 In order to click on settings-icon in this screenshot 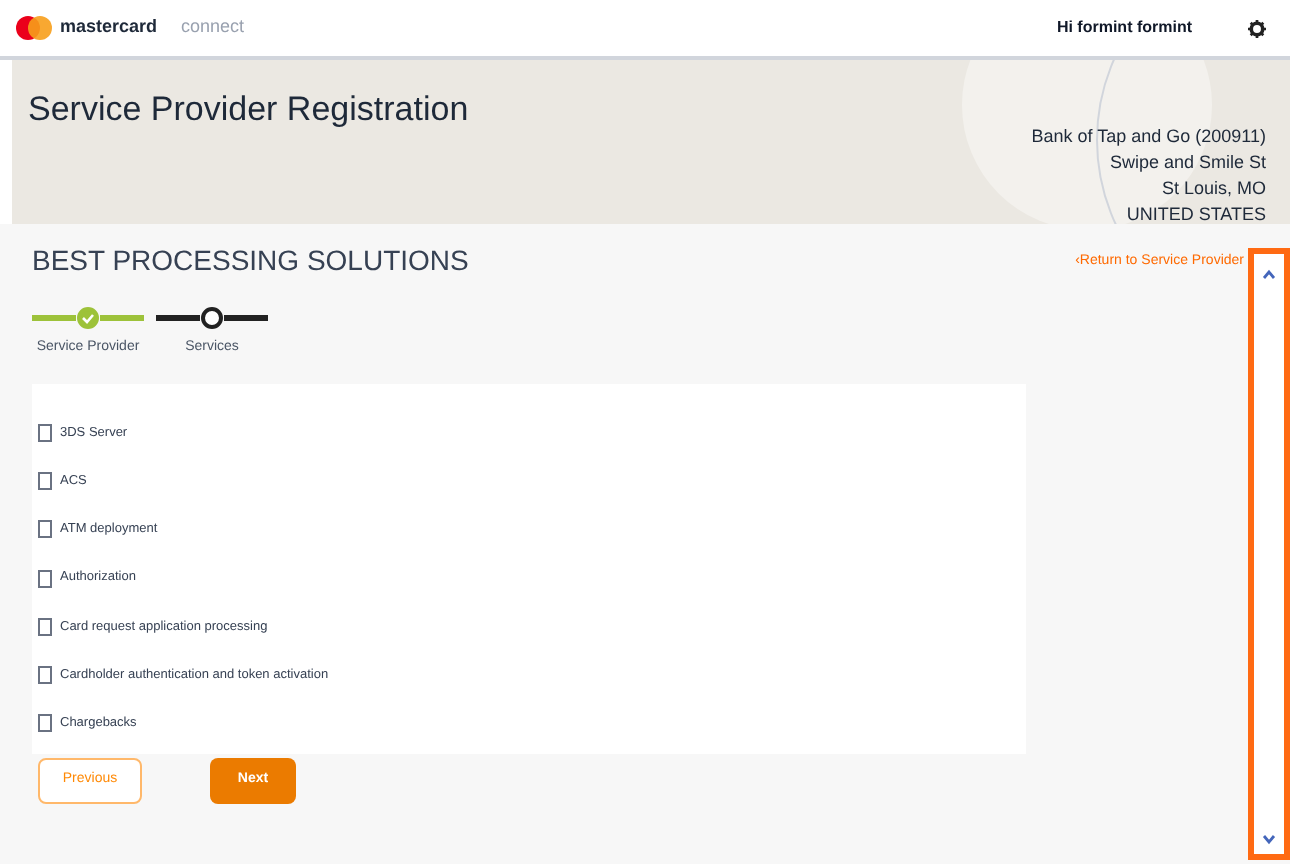, I will do `click(1257, 28)`.